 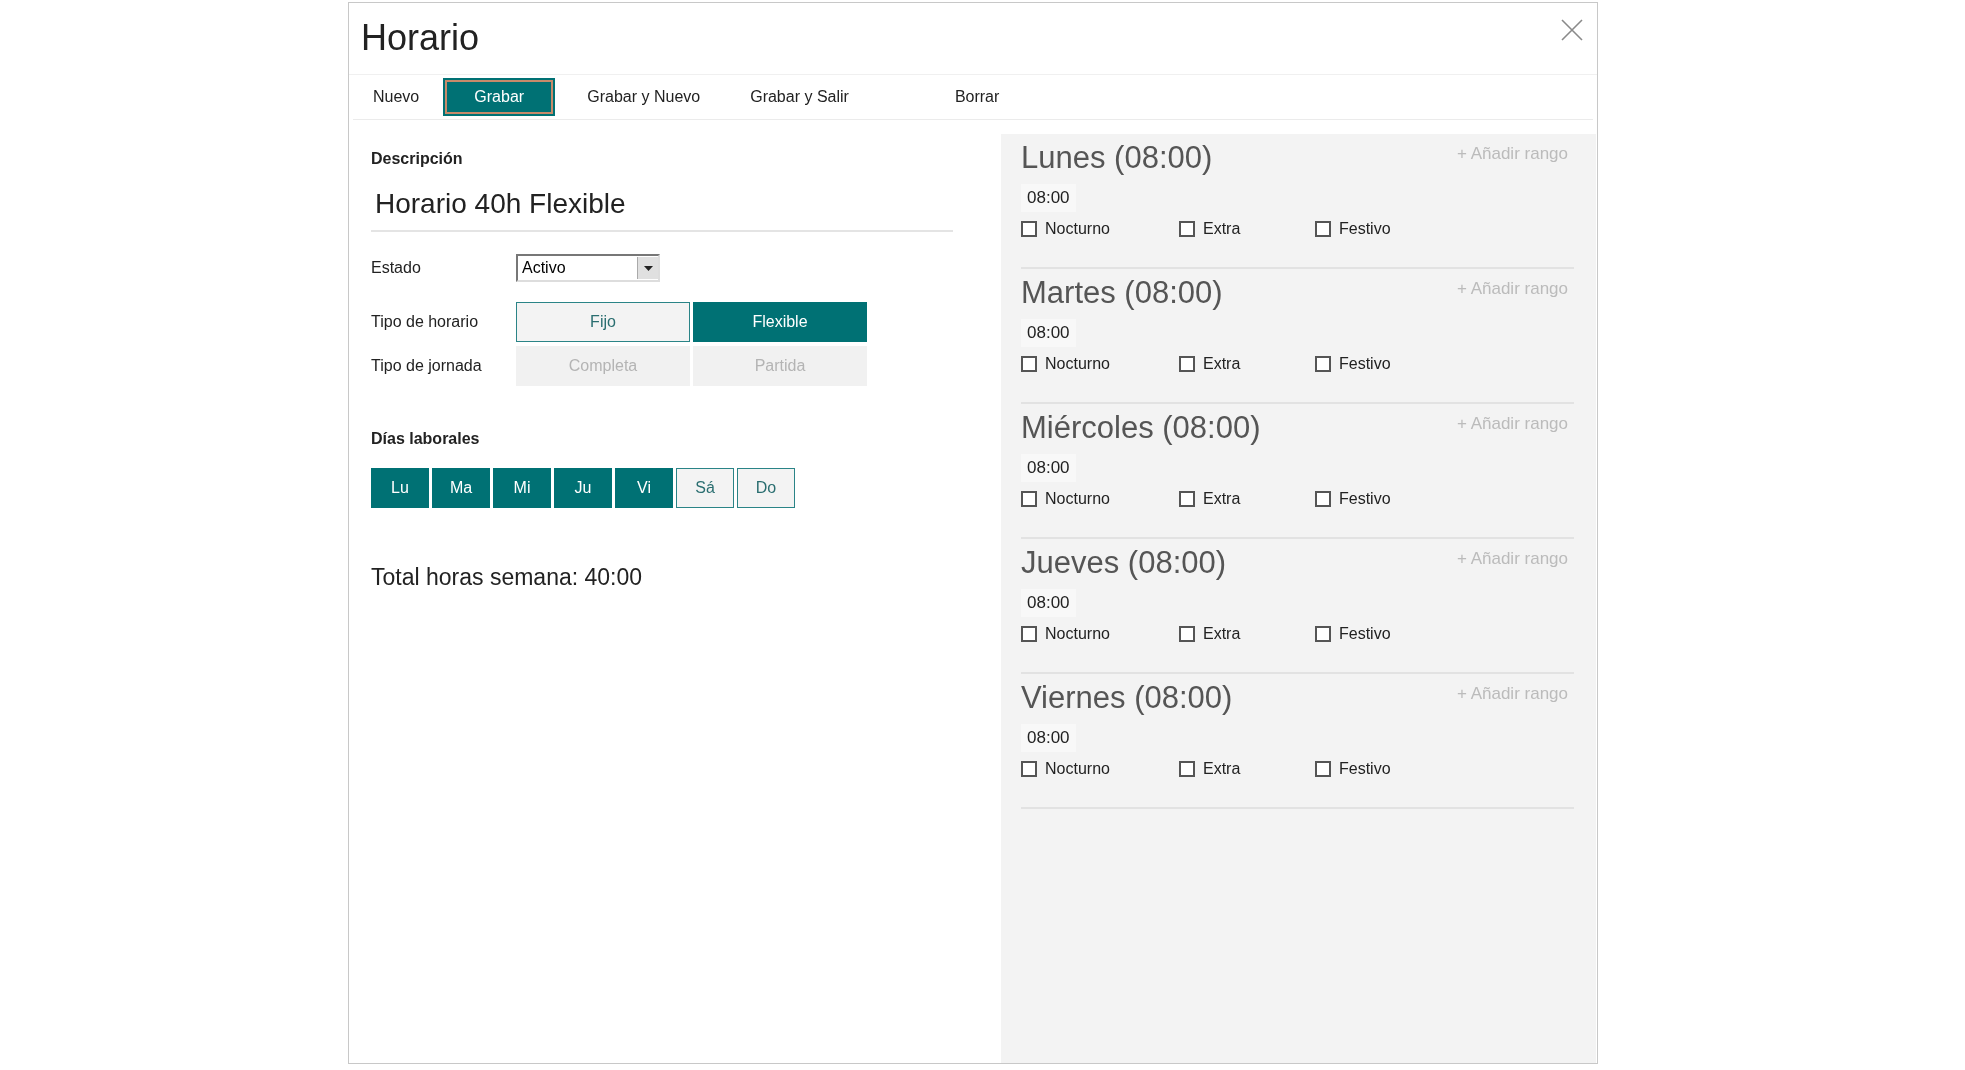 What do you see at coordinates (799, 97) in the screenshot?
I see `toolbar-button: Grabar y Salir` at bounding box center [799, 97].